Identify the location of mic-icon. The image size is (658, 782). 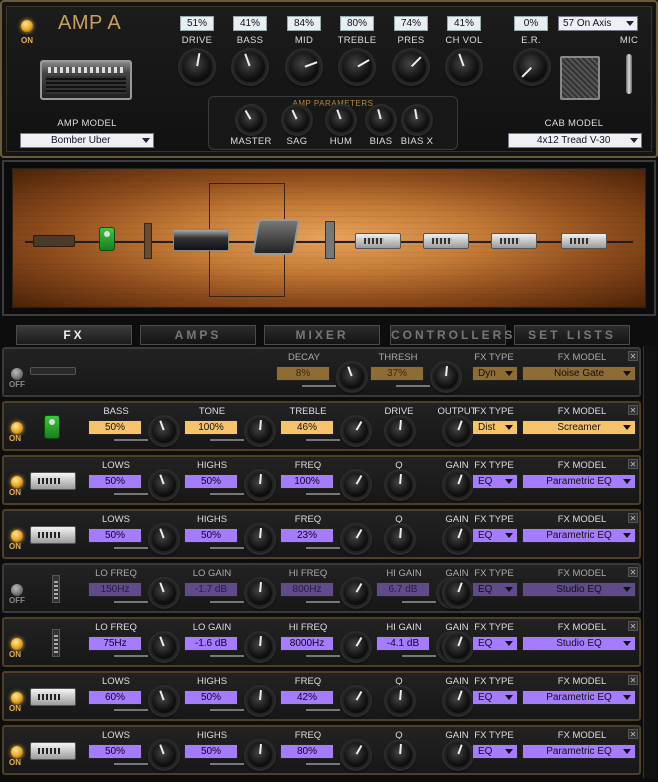
(629, 74).